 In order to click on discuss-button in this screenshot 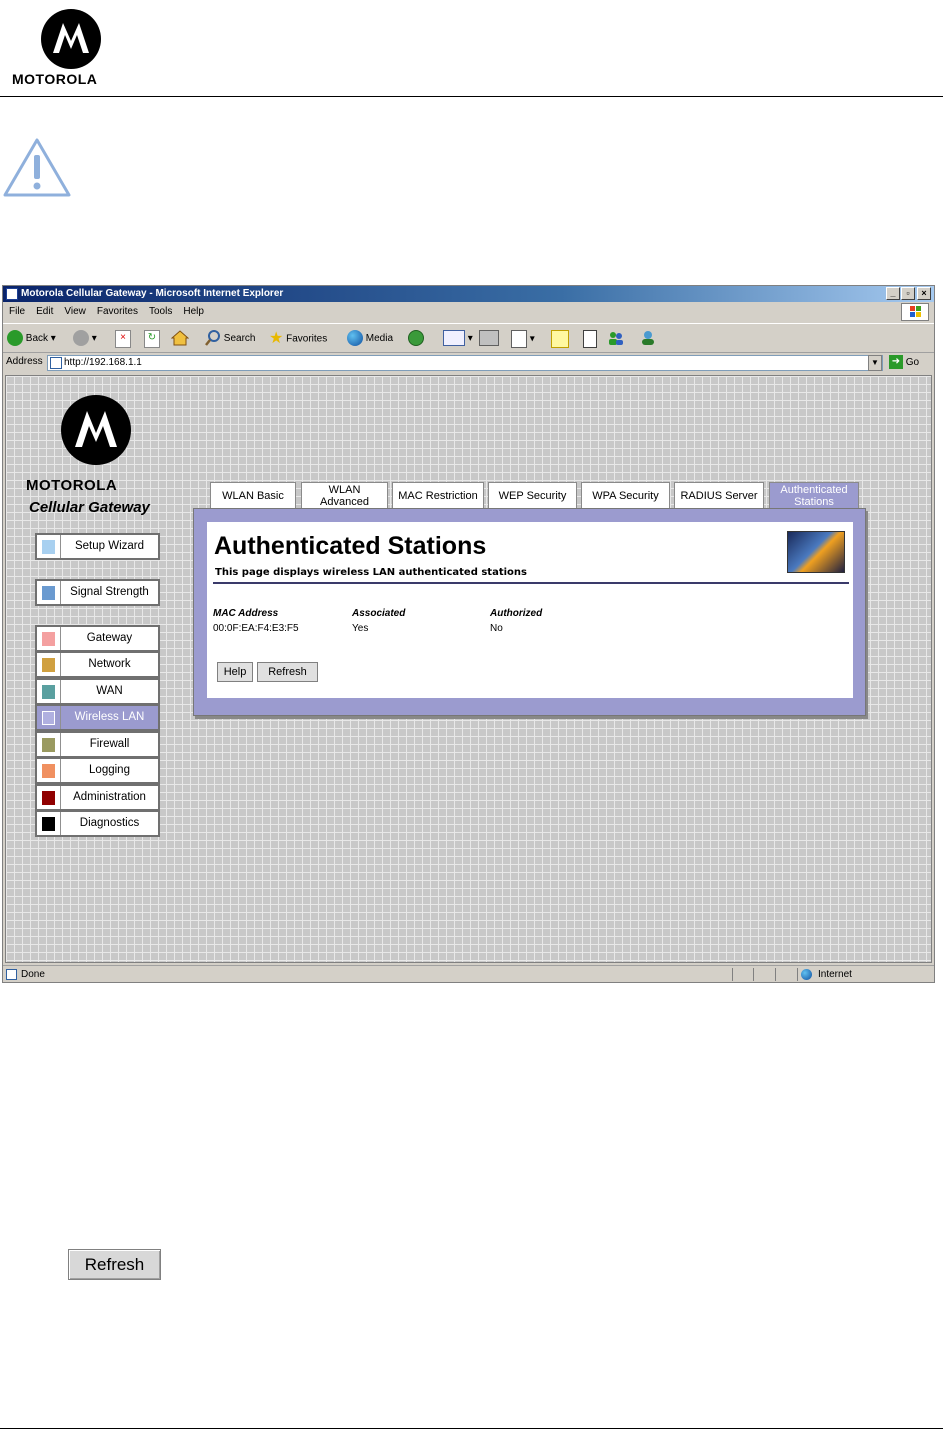, I will do `click(560, 339)`.